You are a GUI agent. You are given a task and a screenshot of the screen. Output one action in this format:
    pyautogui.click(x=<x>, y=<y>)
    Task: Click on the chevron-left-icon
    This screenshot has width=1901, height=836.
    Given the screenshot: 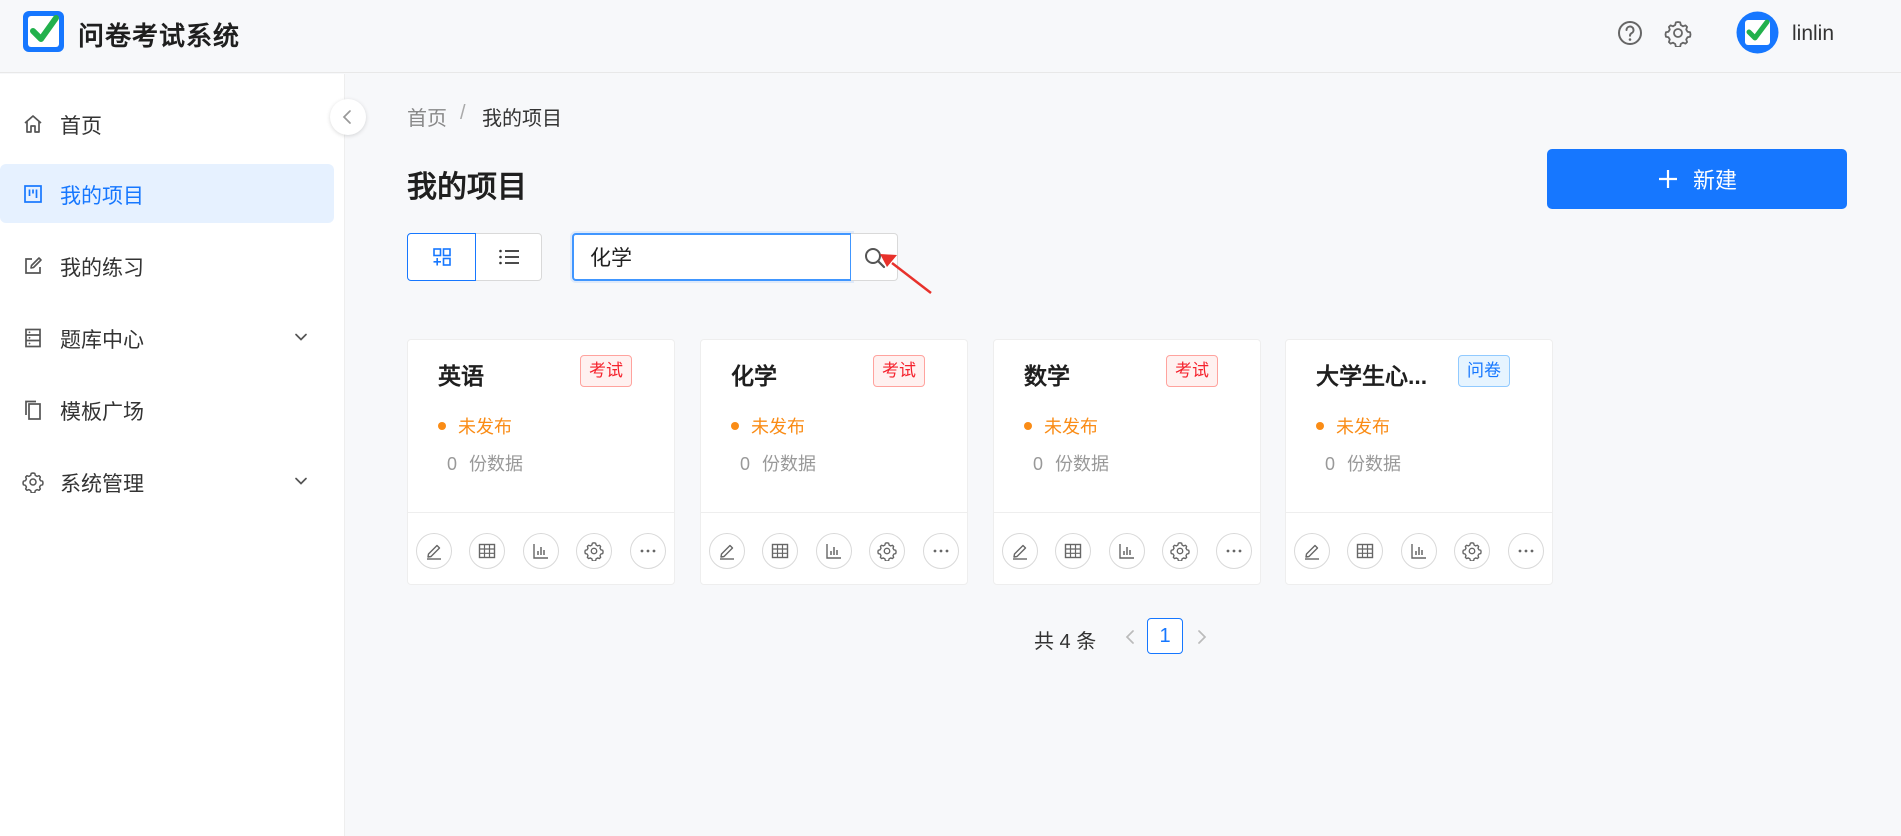 What is the action you would take?
    pyautogui.click(x=346, y=117)
    